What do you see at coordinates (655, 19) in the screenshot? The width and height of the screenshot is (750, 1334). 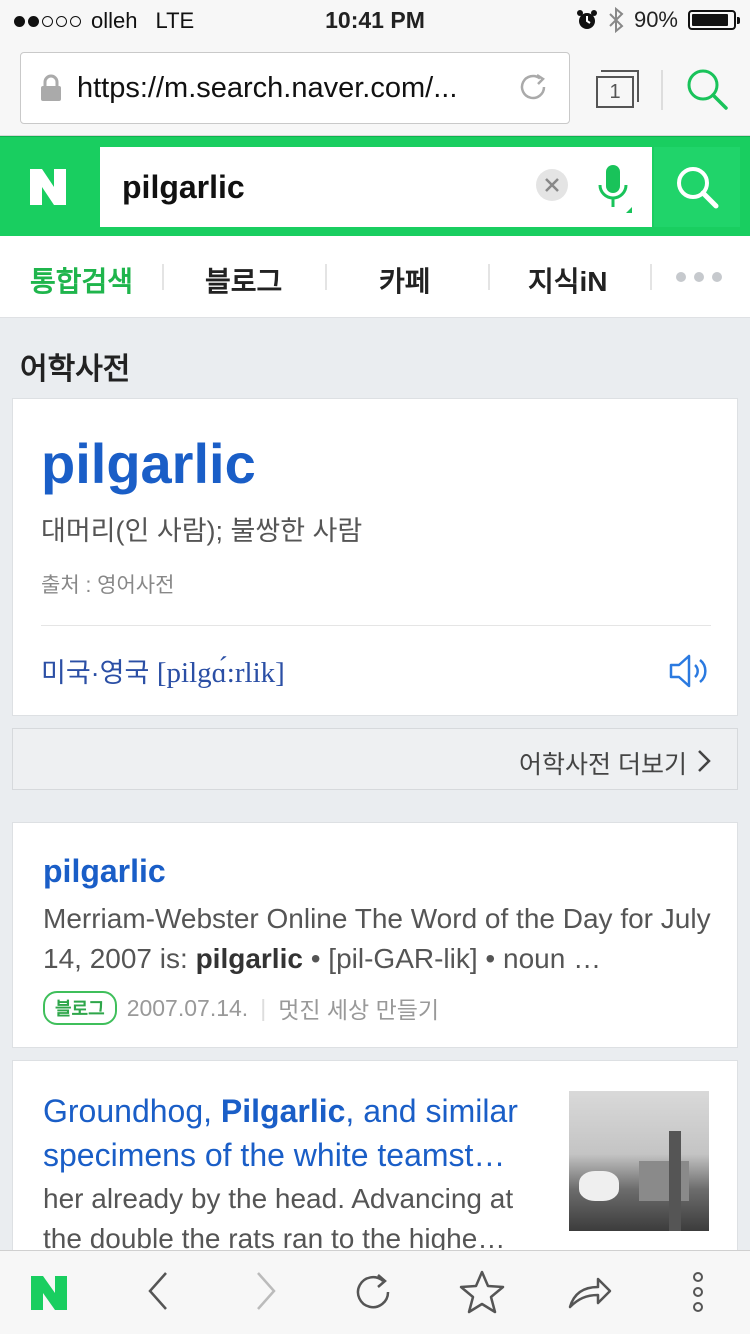 I see `battery-percent: 90%` at bounding box center [655, 19].